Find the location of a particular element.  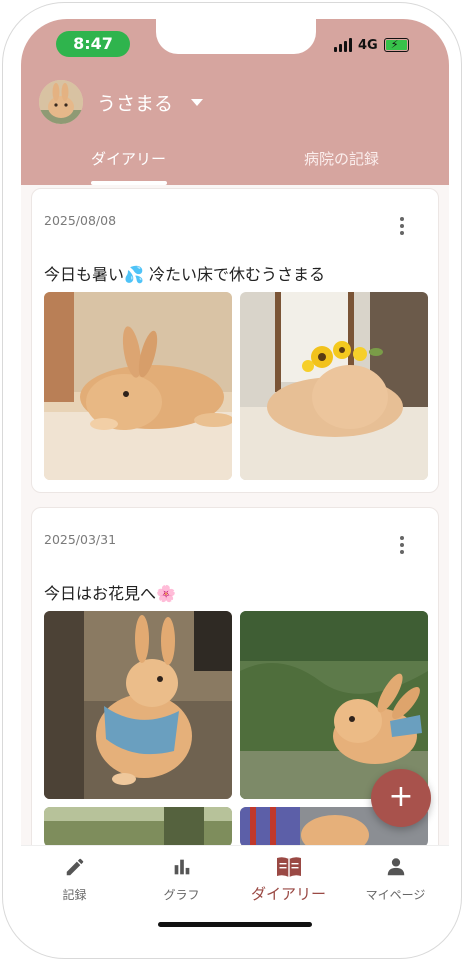

chevron-down-icon is located at coordinates (197, 102).